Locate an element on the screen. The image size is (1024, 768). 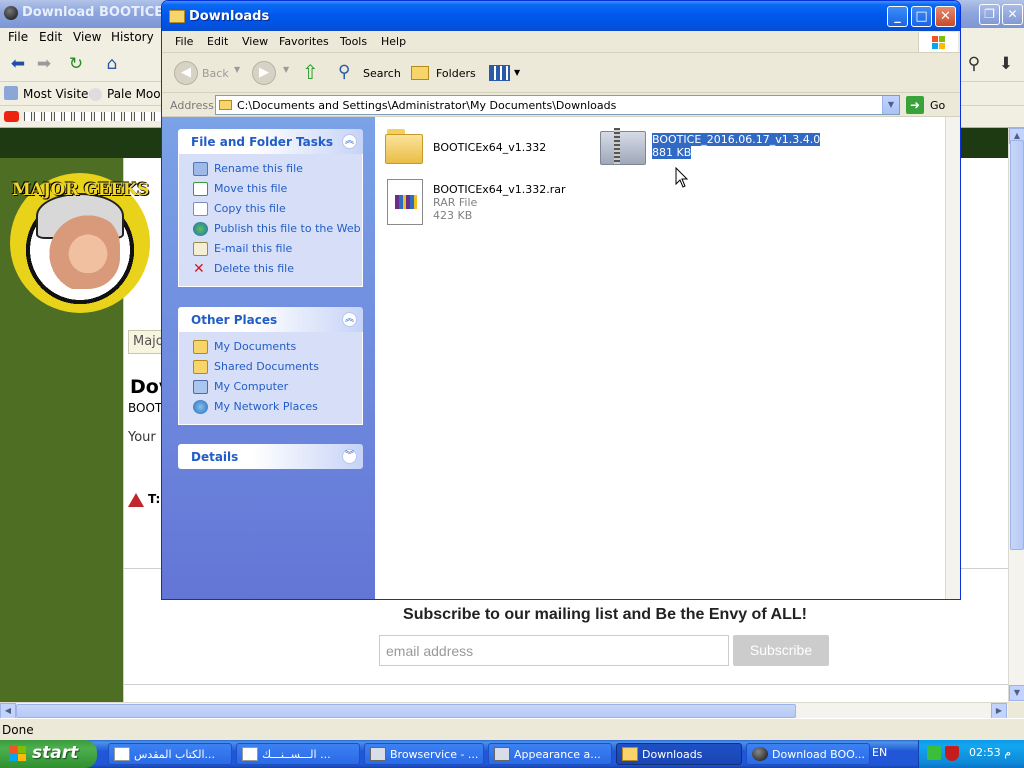
back-arrow-icon: ⬅ is located at coordinates (18, 65).